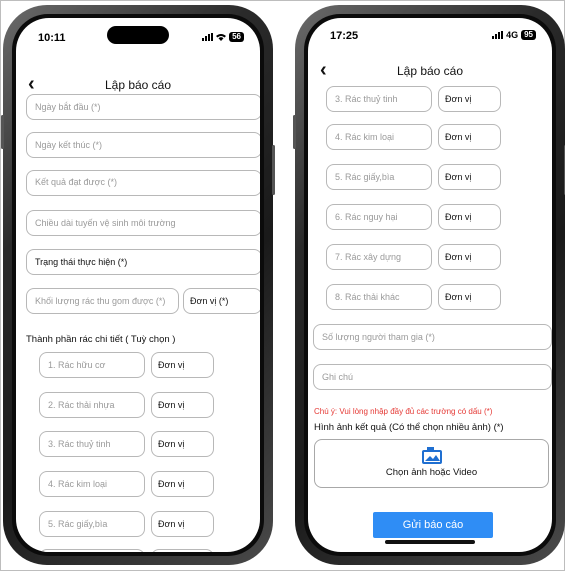 The image size is (565, 571). Describe the element at coordinates (143, 107) in the screenshot. I see `start-date-input: Ngày bắt đầu (*)` at that location.